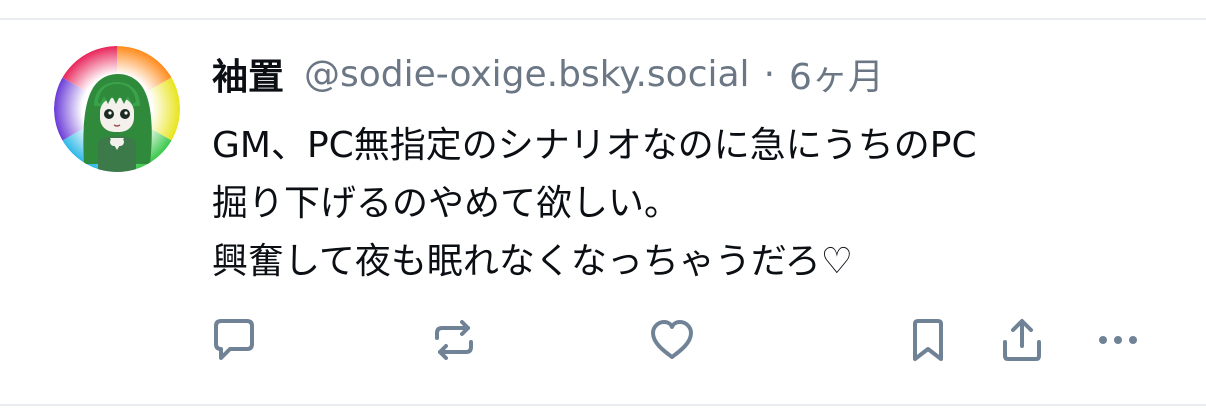  What do you see at coordinates (446, 203) in the screenshot?
I see `post-text-line: 掘り下げるのやめて欲しい。` at bounding box center [446, 203].